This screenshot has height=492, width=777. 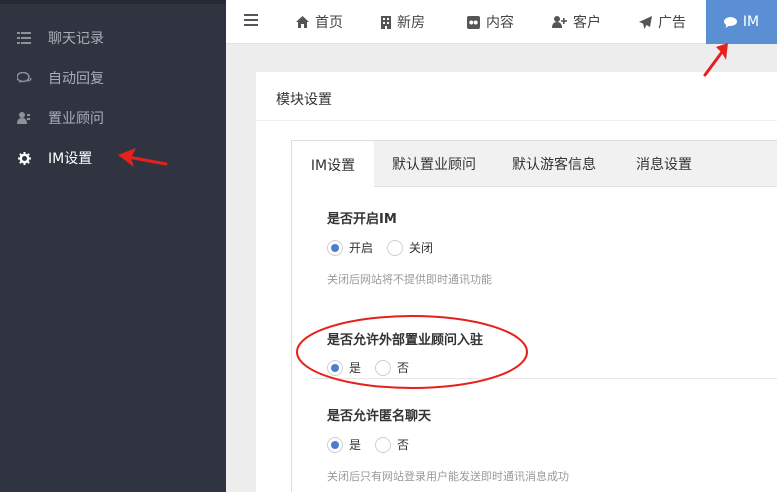 What do you see at coordinates (664, 164) in the screenshot?
I see `tab-message-settings: 消息设置` at bounding box center [664, 164].